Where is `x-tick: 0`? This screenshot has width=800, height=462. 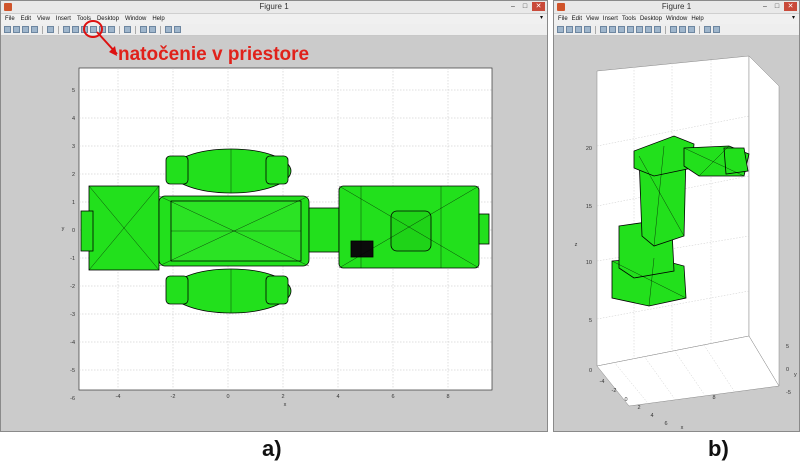
x-tick: 0 is located at coordinates (625, 400).